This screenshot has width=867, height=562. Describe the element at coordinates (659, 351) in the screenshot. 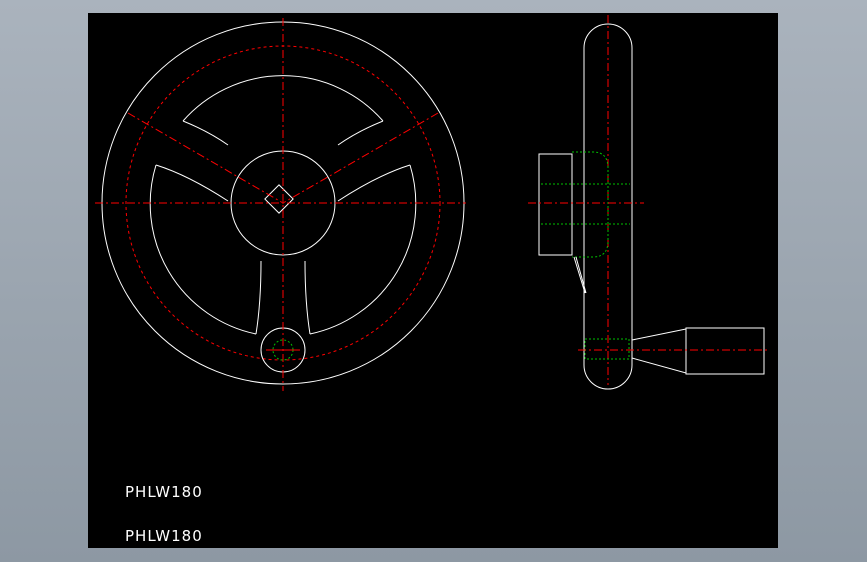

I see `handle-taper` at that location.